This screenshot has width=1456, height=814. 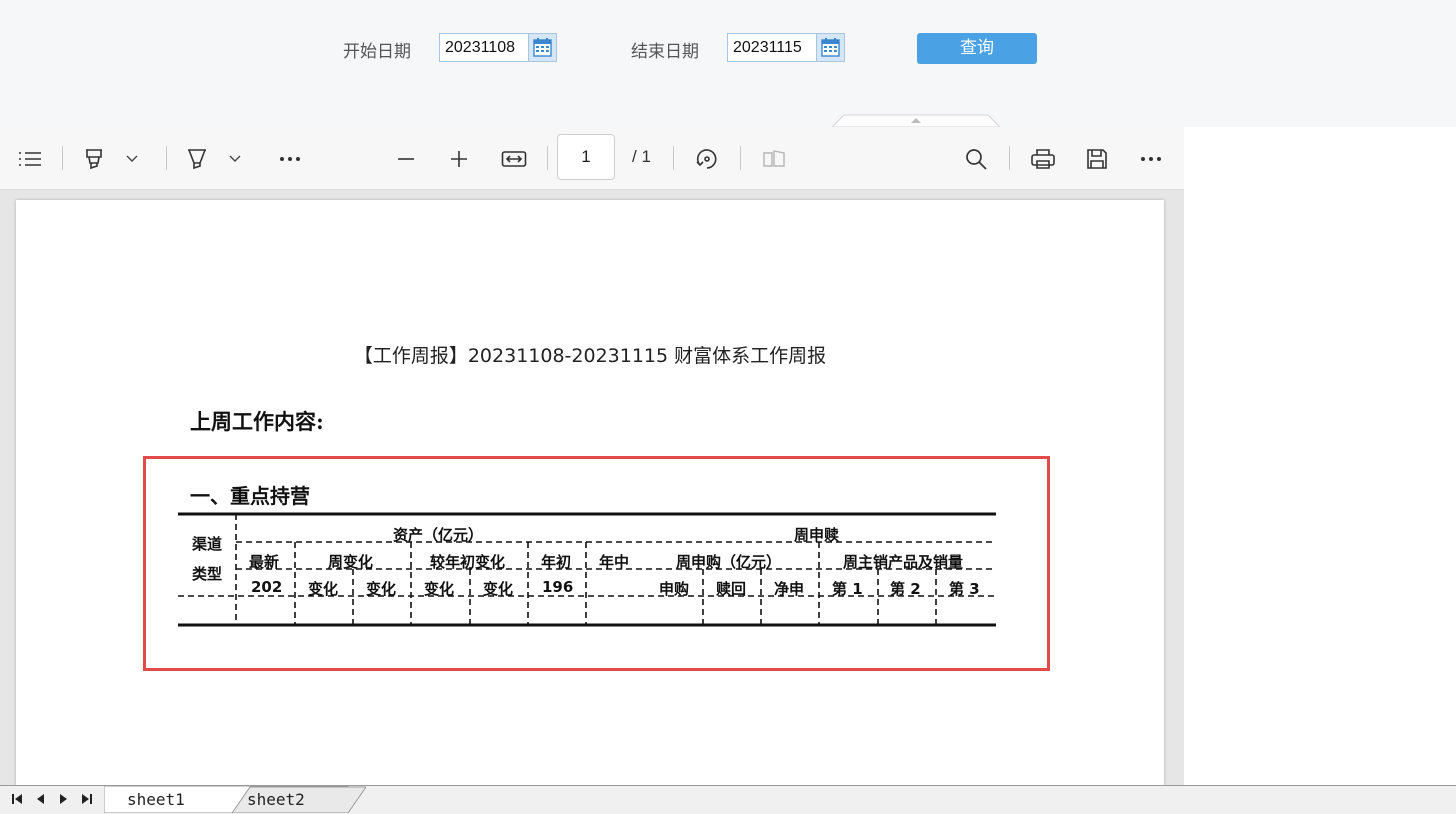 What do you see at coordinates (556, 562) in the screenshot?
I see `table-header-year-start: 年初` at bounding box center [556, 562].